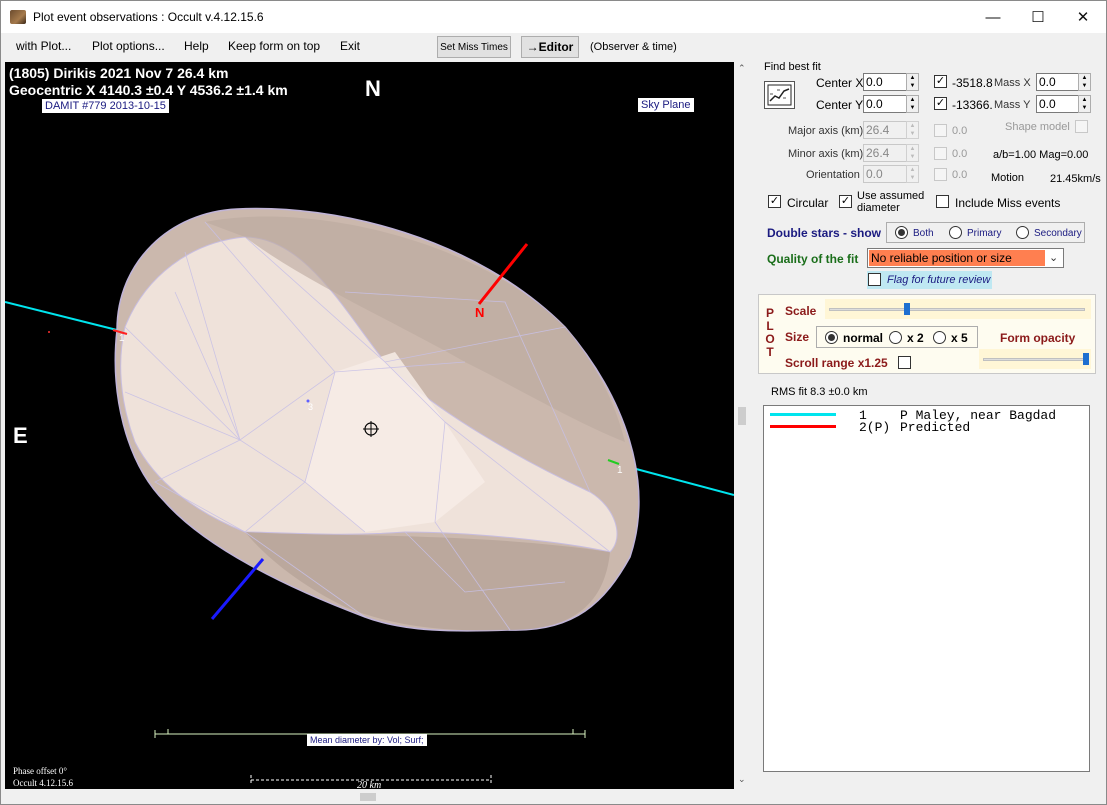 The image size is (1107, 805). Describe the element at coordinates (836, 363) in the screenshot. I see `scroll-range-label: Scroll range x1.25` at that location.